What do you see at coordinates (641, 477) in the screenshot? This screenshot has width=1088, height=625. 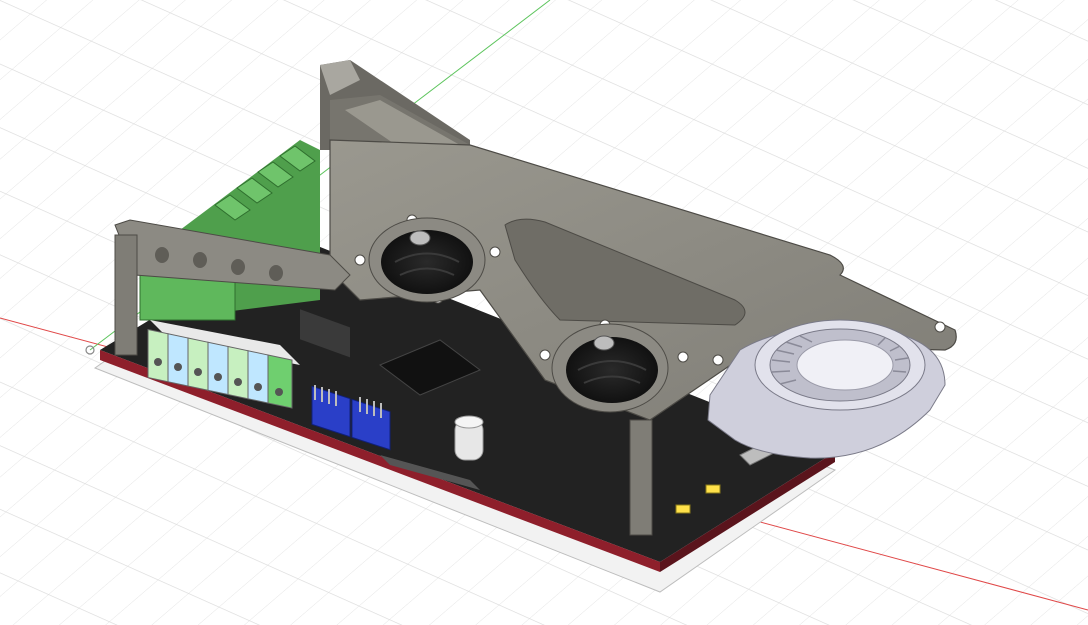 I see `standoff-right` at bounding box center [641, 477].